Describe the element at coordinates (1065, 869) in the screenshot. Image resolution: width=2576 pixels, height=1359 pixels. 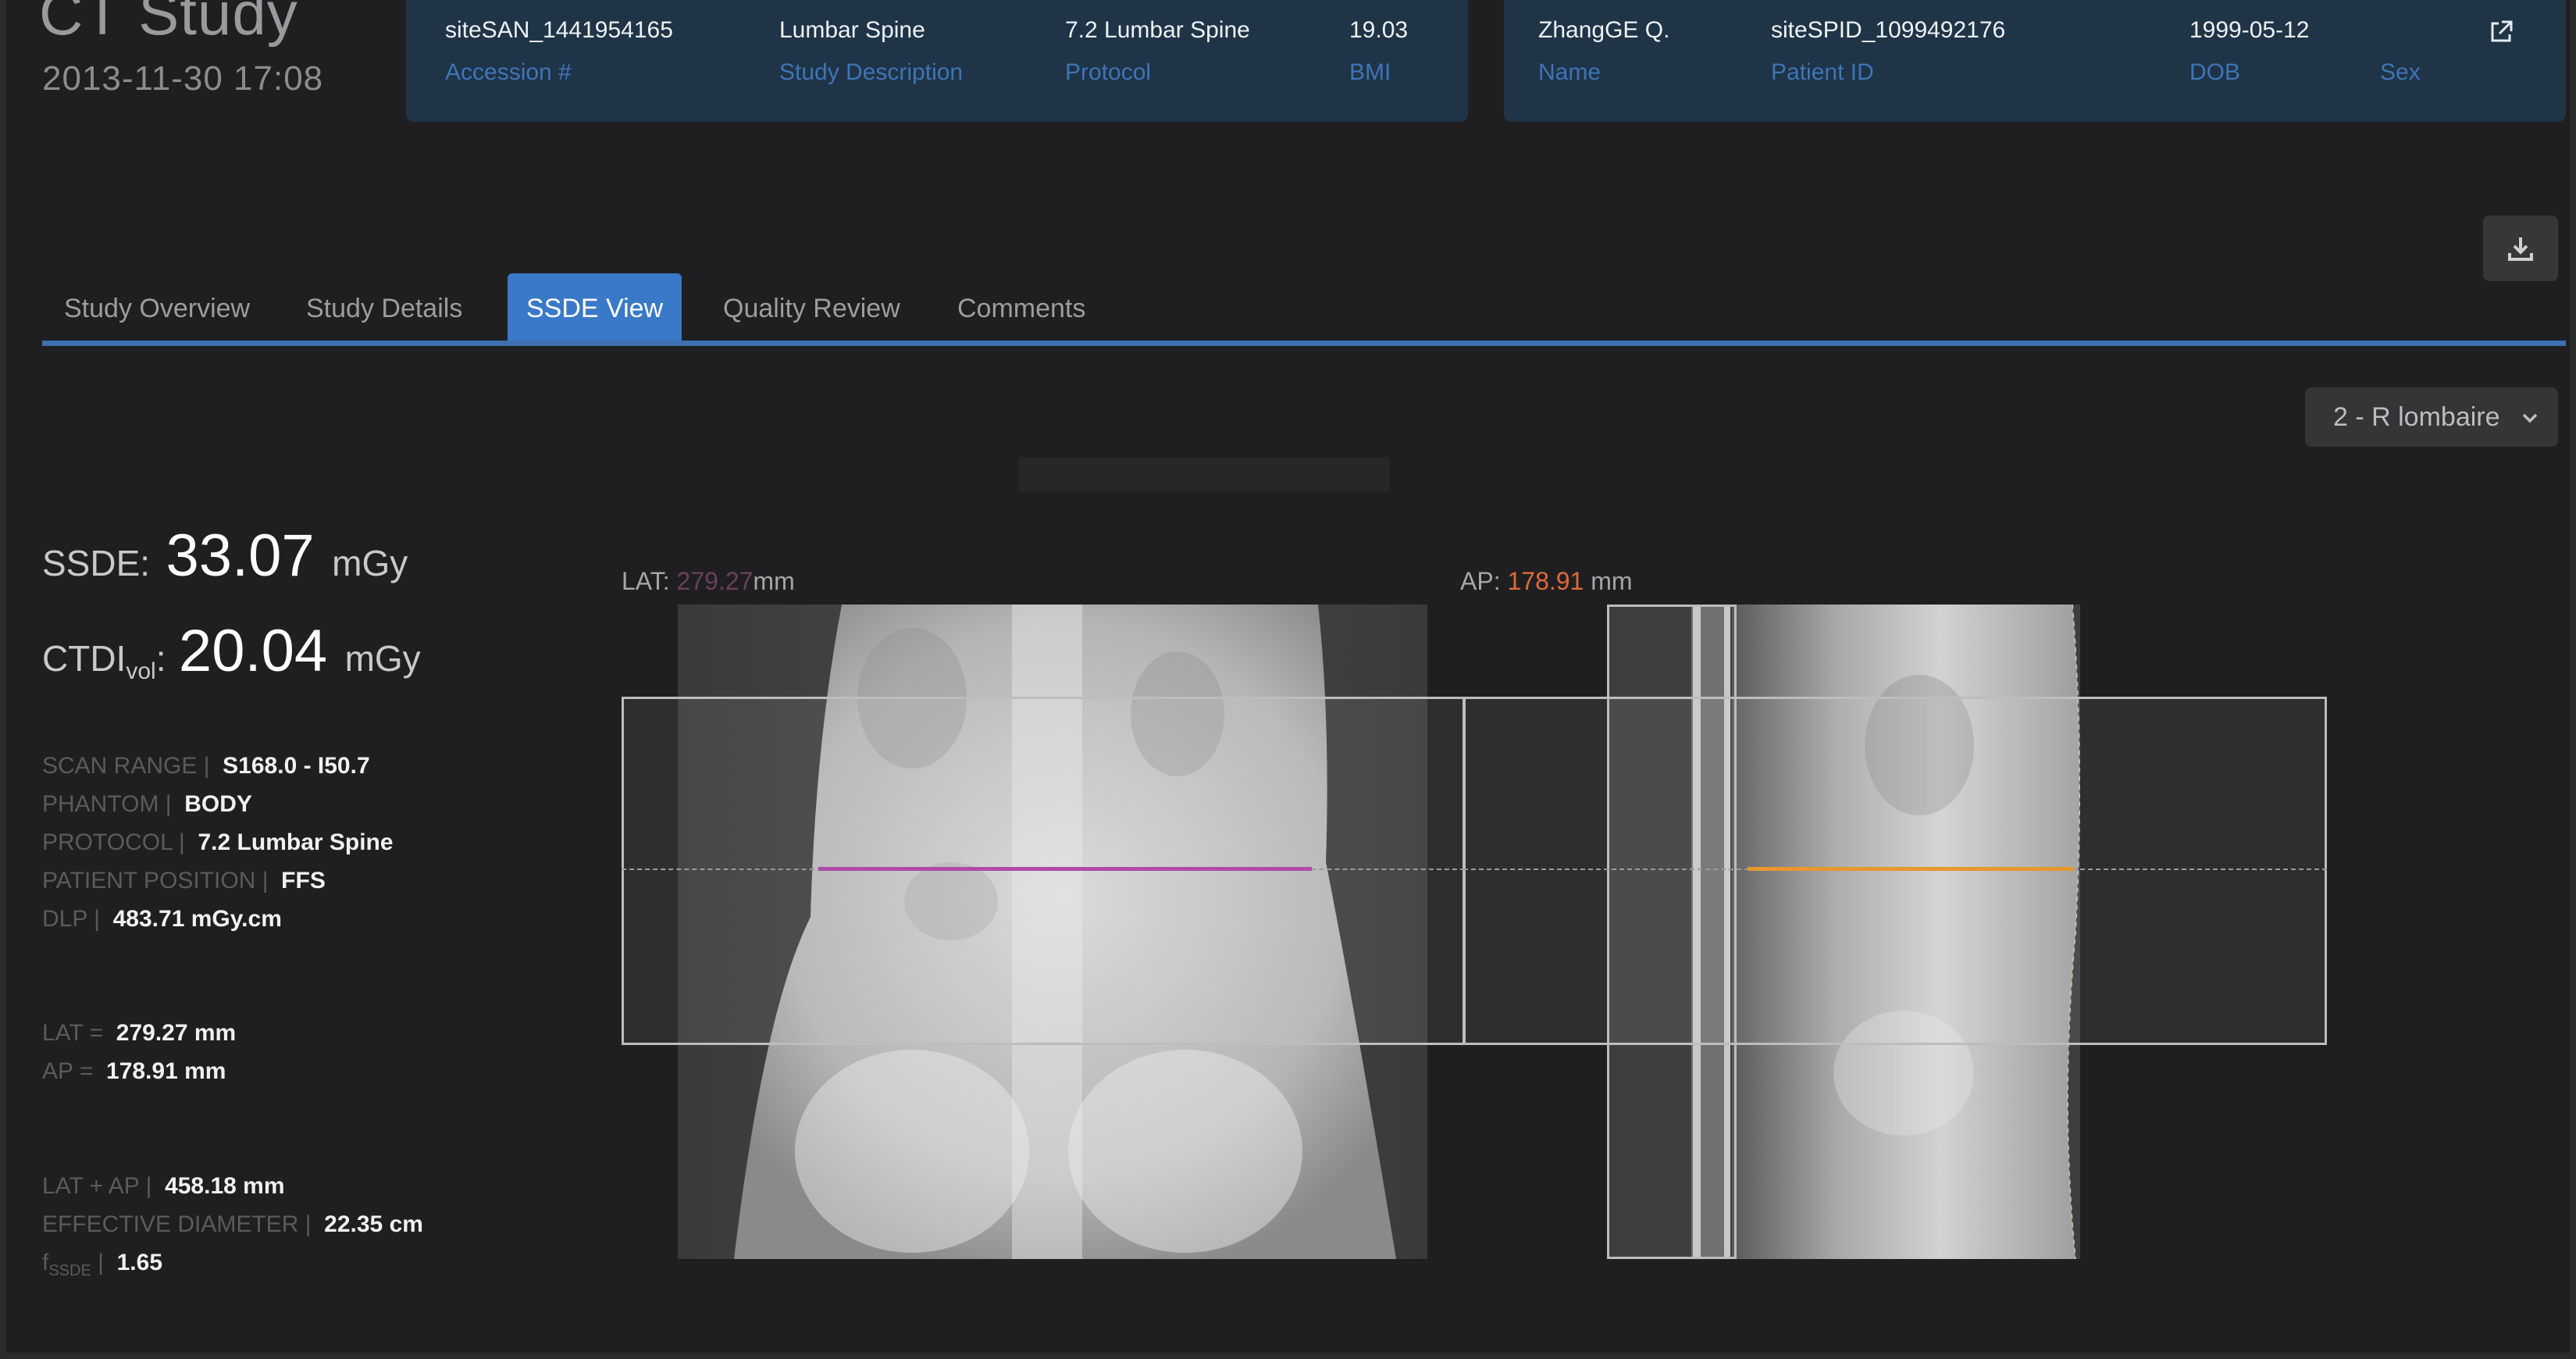
I see `lat-measure-line` at that location.